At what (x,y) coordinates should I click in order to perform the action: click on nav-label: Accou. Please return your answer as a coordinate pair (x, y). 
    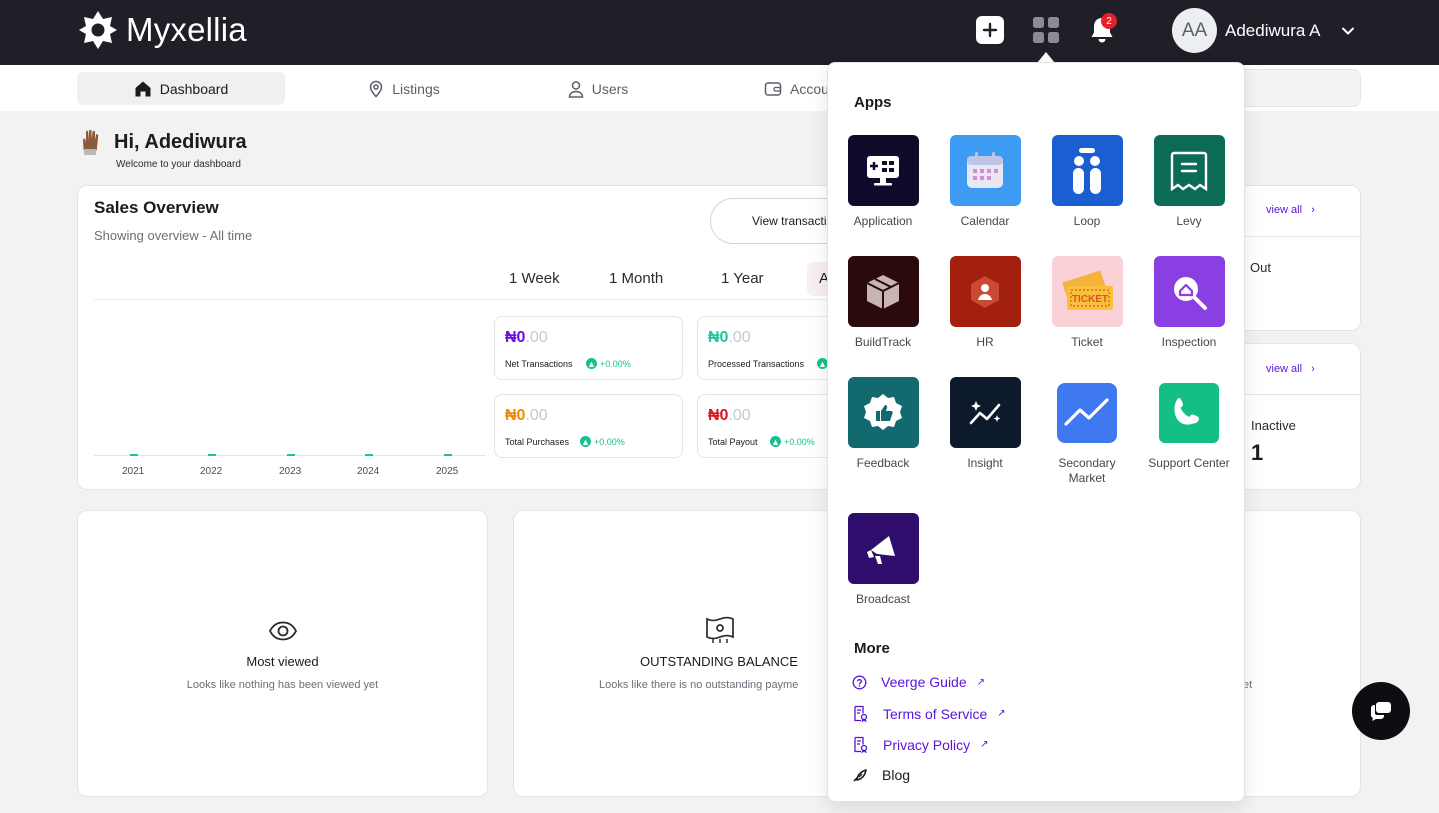
    Looking at the image, I should click on (809, 88).